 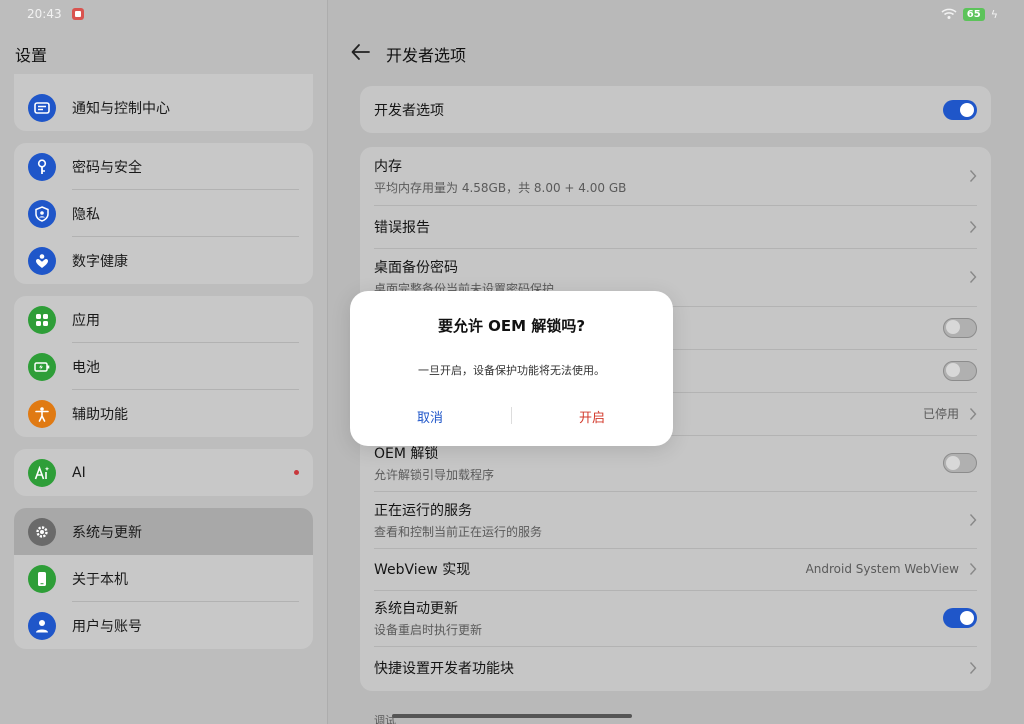 I want to click on key-icon, so click(x=42, y=166).